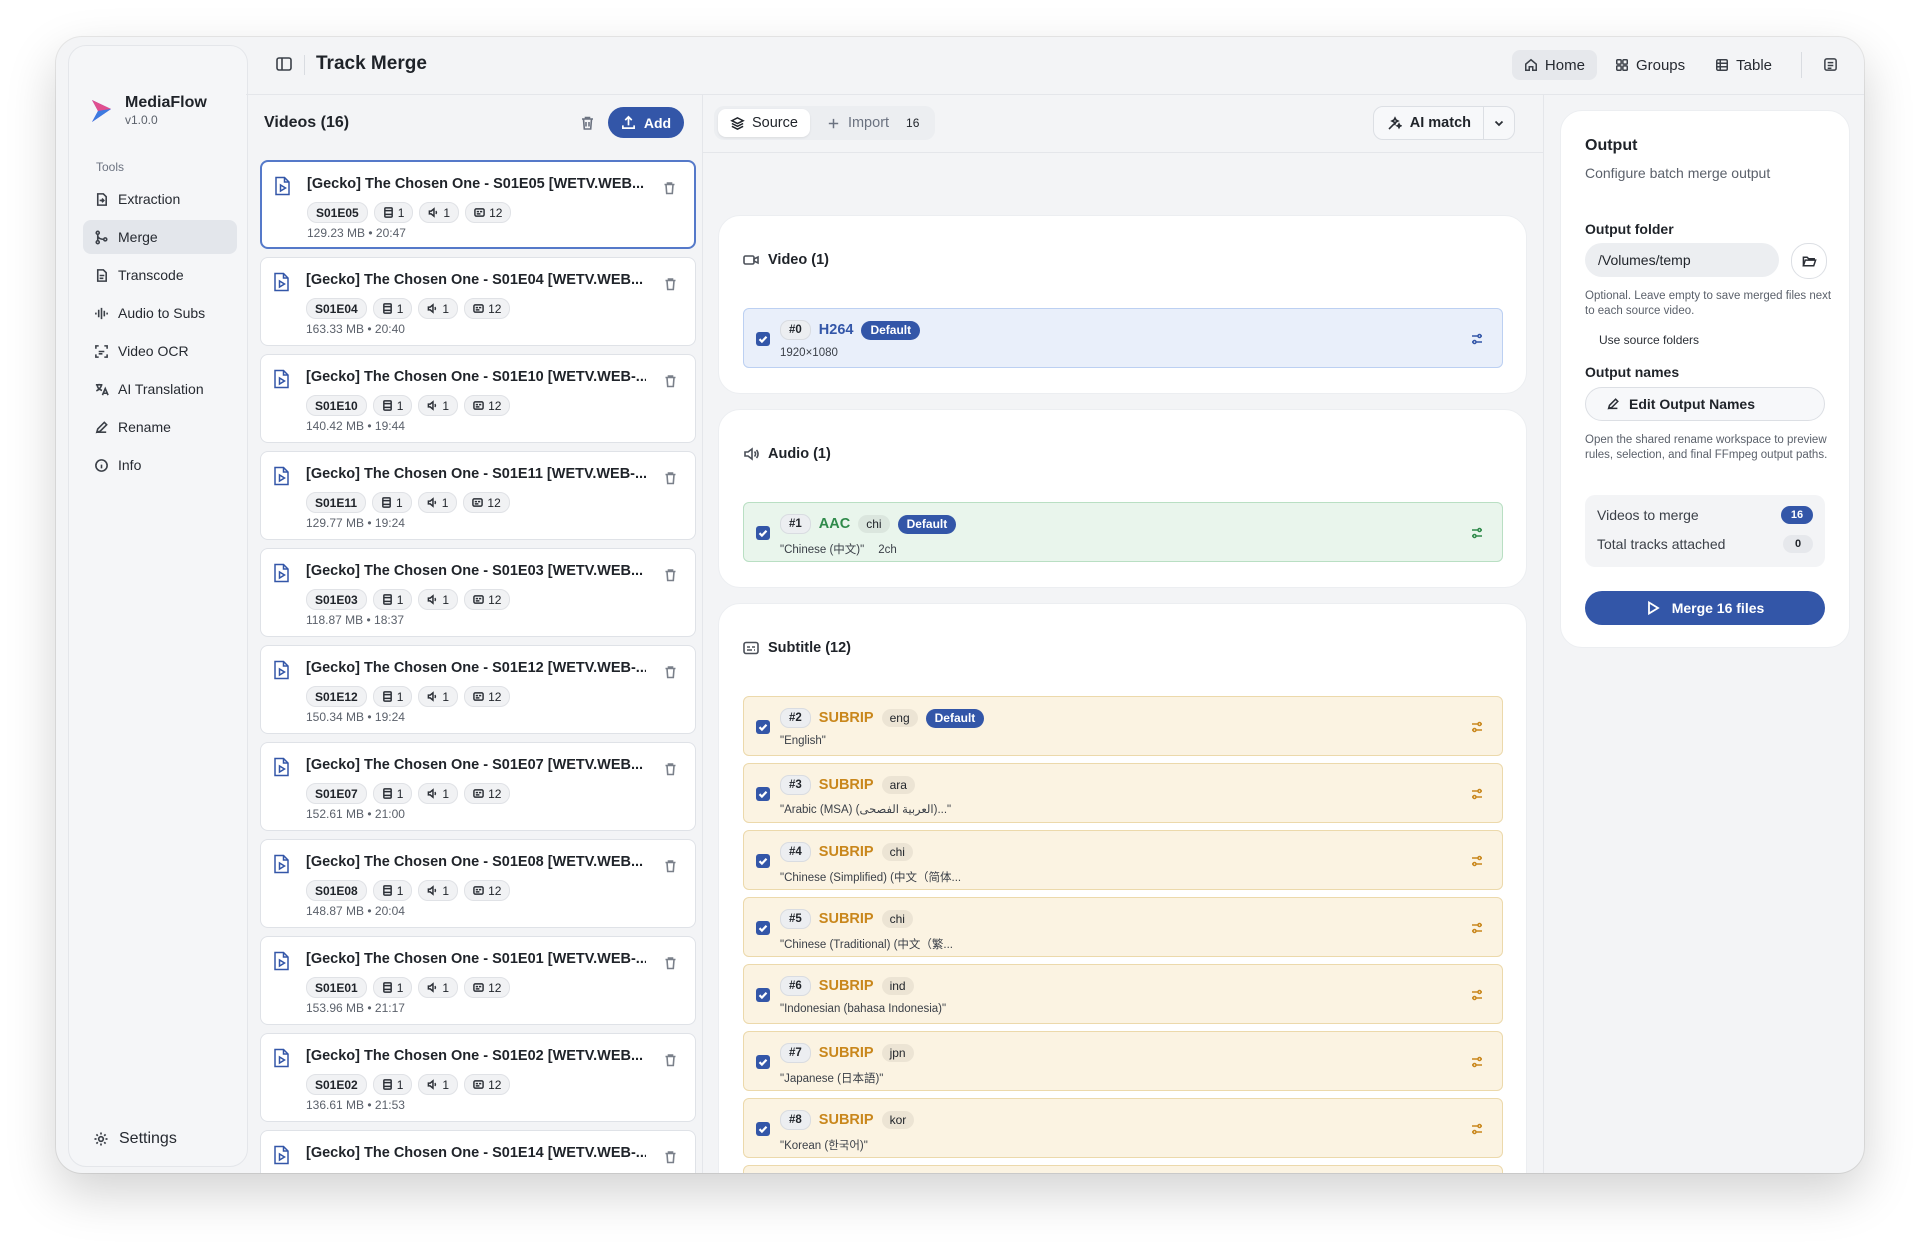 This screenshot has height=1248, width=1920. What do you see at coordinates (487, 696) in the screenshot?
I see `subtitle-track-count-chip: 12` at bounding box center [487, 696].